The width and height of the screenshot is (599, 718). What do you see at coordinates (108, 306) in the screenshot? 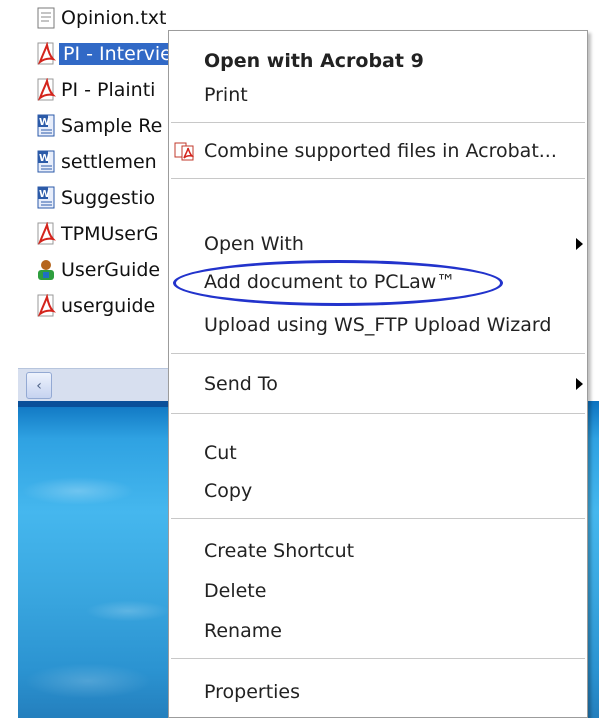
I see `file-name: userguide` at bounding box center [108, 306].